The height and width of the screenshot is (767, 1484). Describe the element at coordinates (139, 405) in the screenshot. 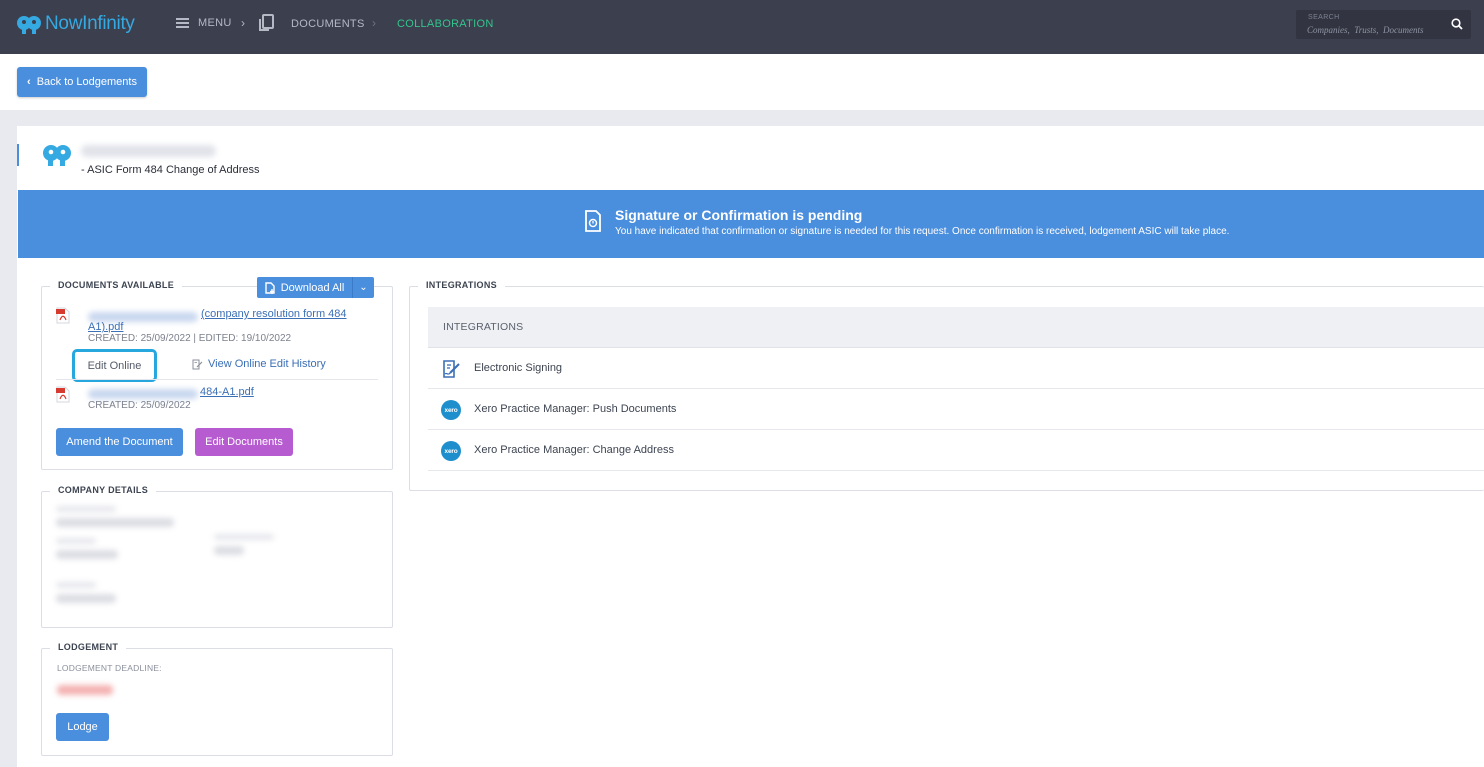

I see `document-meta: CREATED: 25/09/2022` at that location.